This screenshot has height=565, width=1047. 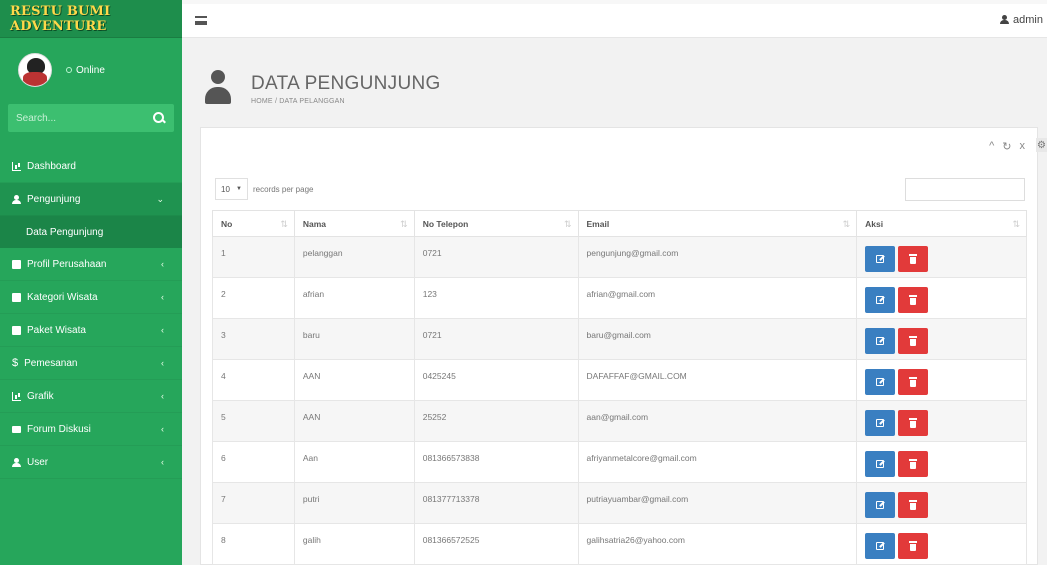 I want to click on cell-no: 2, so click(x=253, y=298).